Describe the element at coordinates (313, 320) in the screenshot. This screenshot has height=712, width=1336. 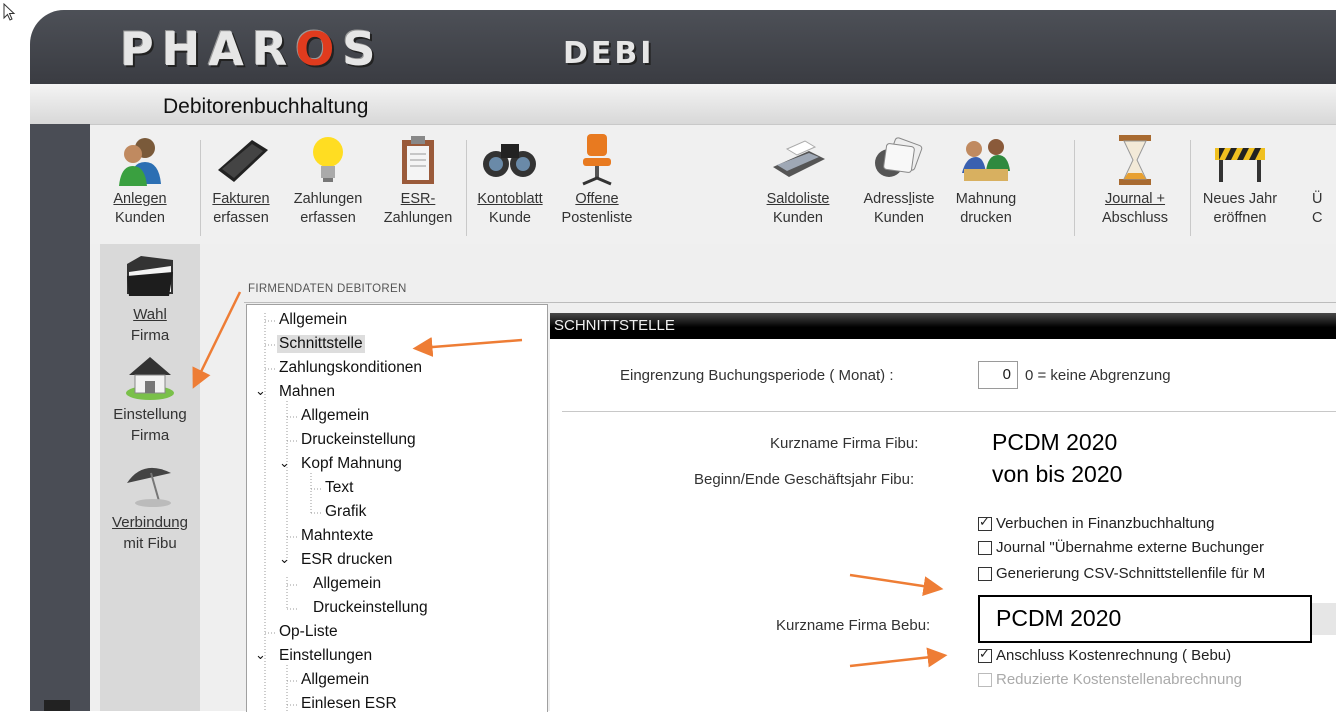
I see `tree-item-allgemein: Allgemein` at that location.